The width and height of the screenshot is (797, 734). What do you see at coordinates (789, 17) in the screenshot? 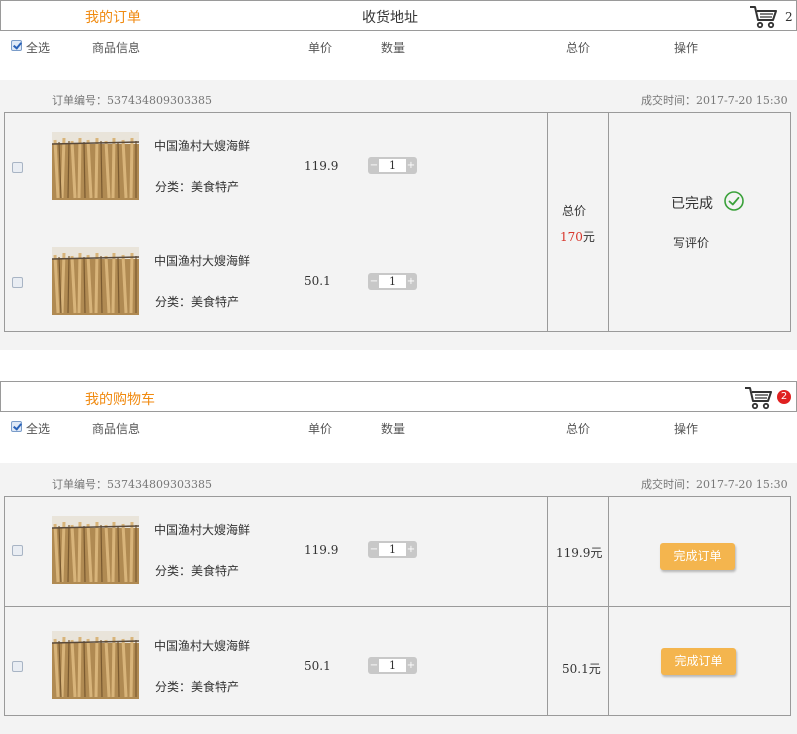
I see `cart-count: 2` at bounding box center [789, 17].